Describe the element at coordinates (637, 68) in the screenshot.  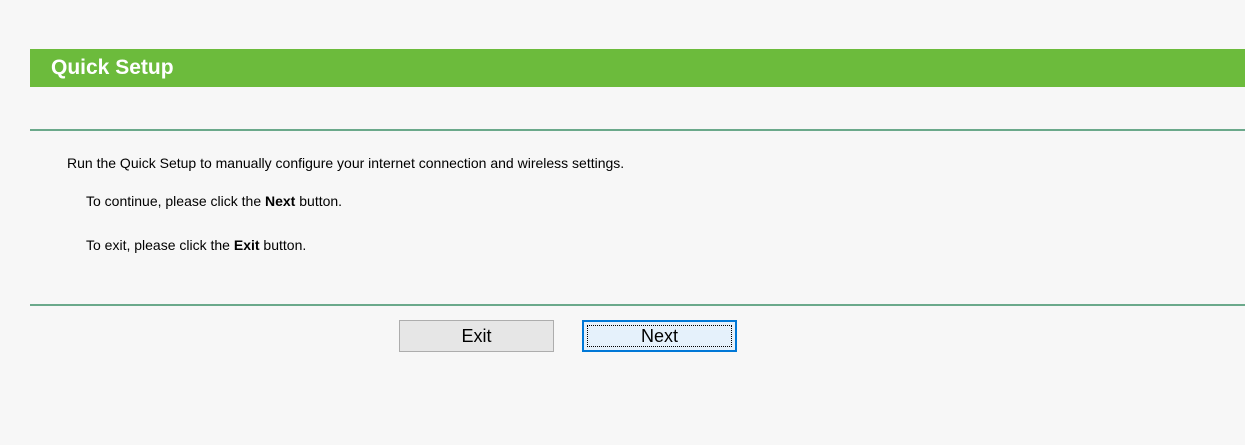
I see `page-title: Quick Setup` at that location.